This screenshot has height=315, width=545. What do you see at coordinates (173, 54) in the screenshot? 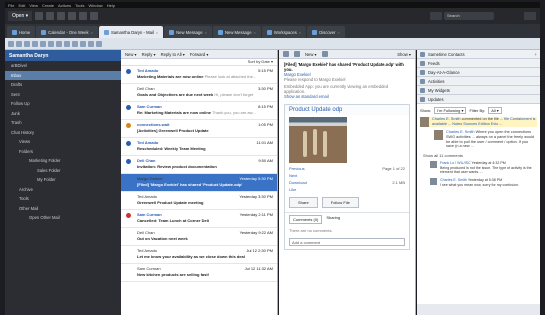
I see `reply-all-button: Reply to All ▾` at bounding box center [173, 54].